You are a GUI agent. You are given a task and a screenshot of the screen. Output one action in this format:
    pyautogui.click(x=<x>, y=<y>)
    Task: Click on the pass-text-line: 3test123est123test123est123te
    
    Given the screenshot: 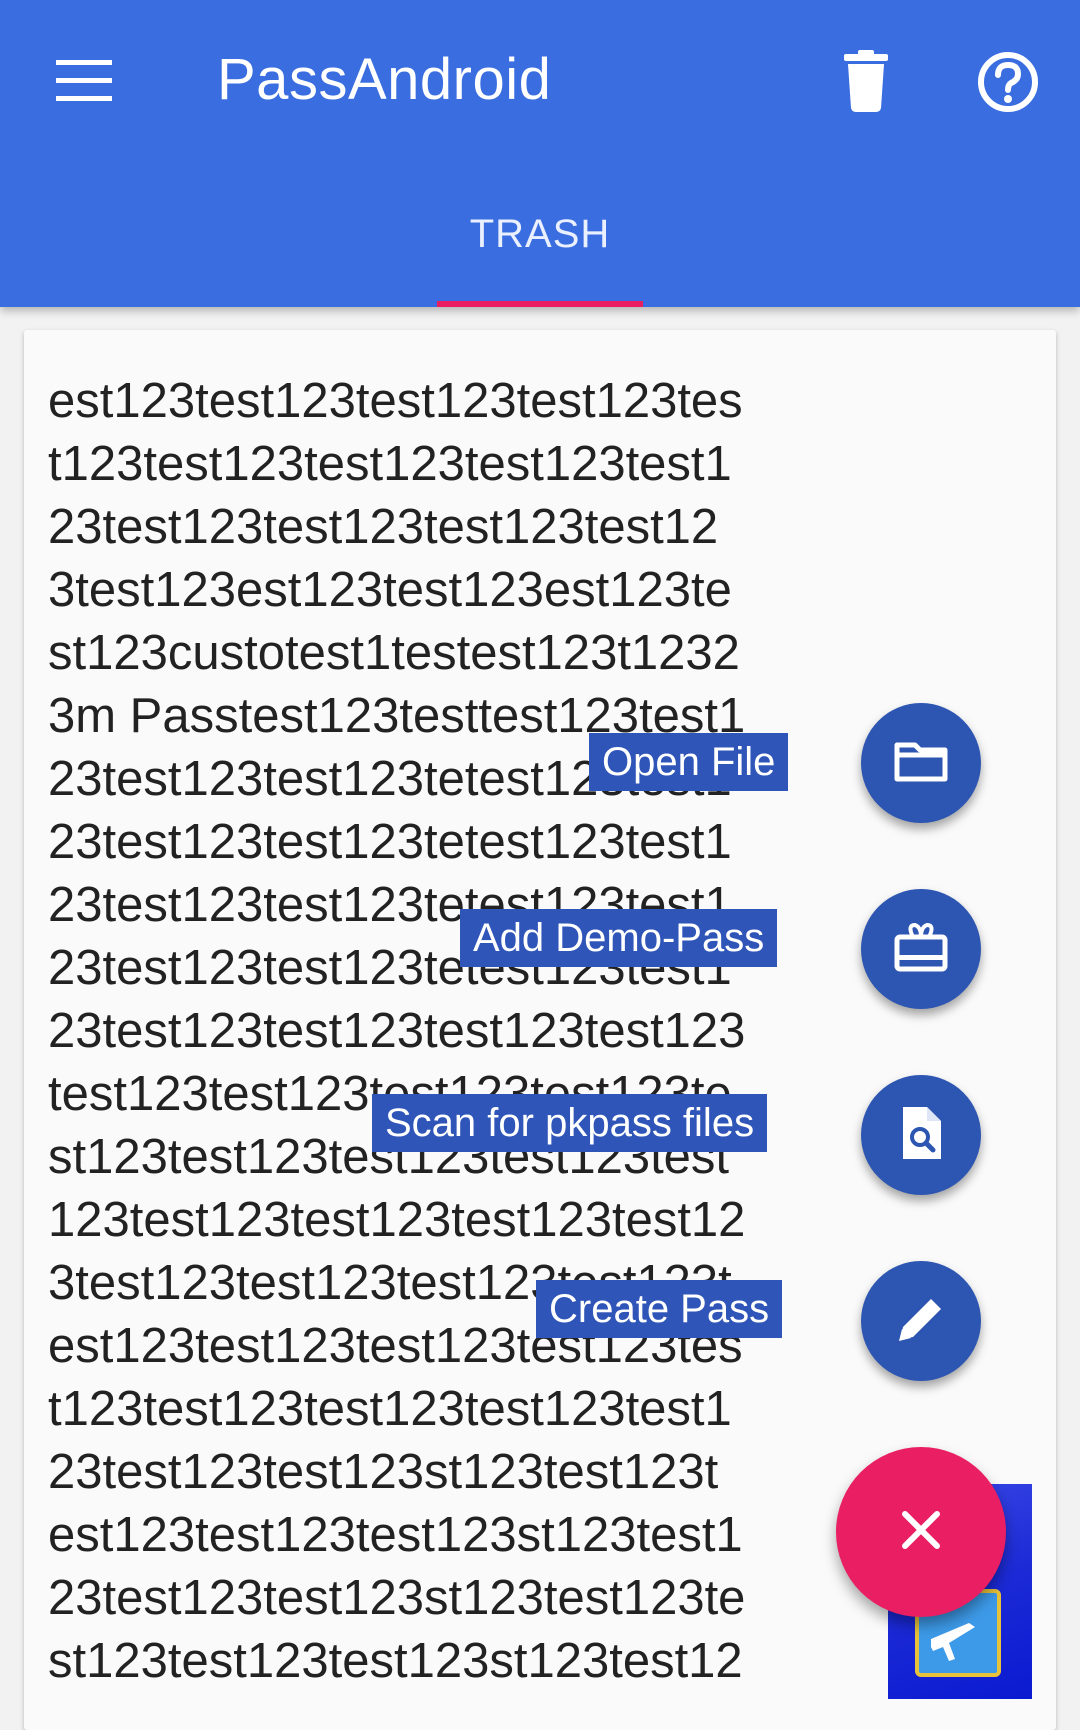 What is the action you would take?
    pyautogui.click(x=390, y=590)
    